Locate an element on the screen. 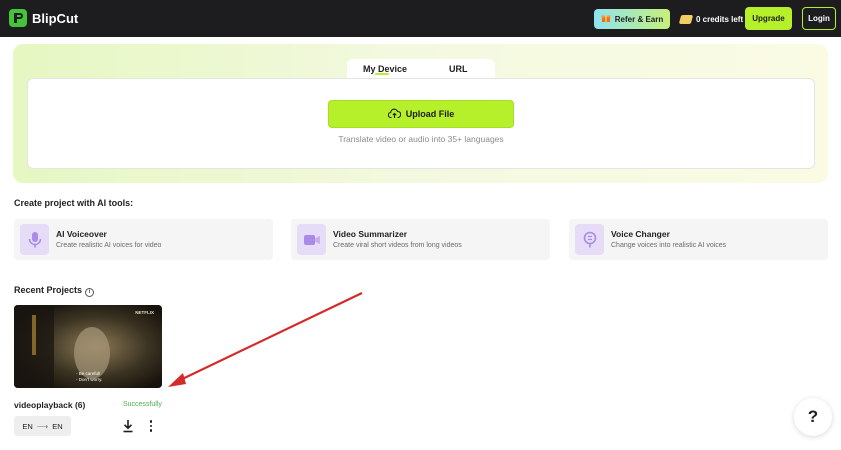 The image size is (841, 450). help-button: ? is located at coordinates (813, 417).